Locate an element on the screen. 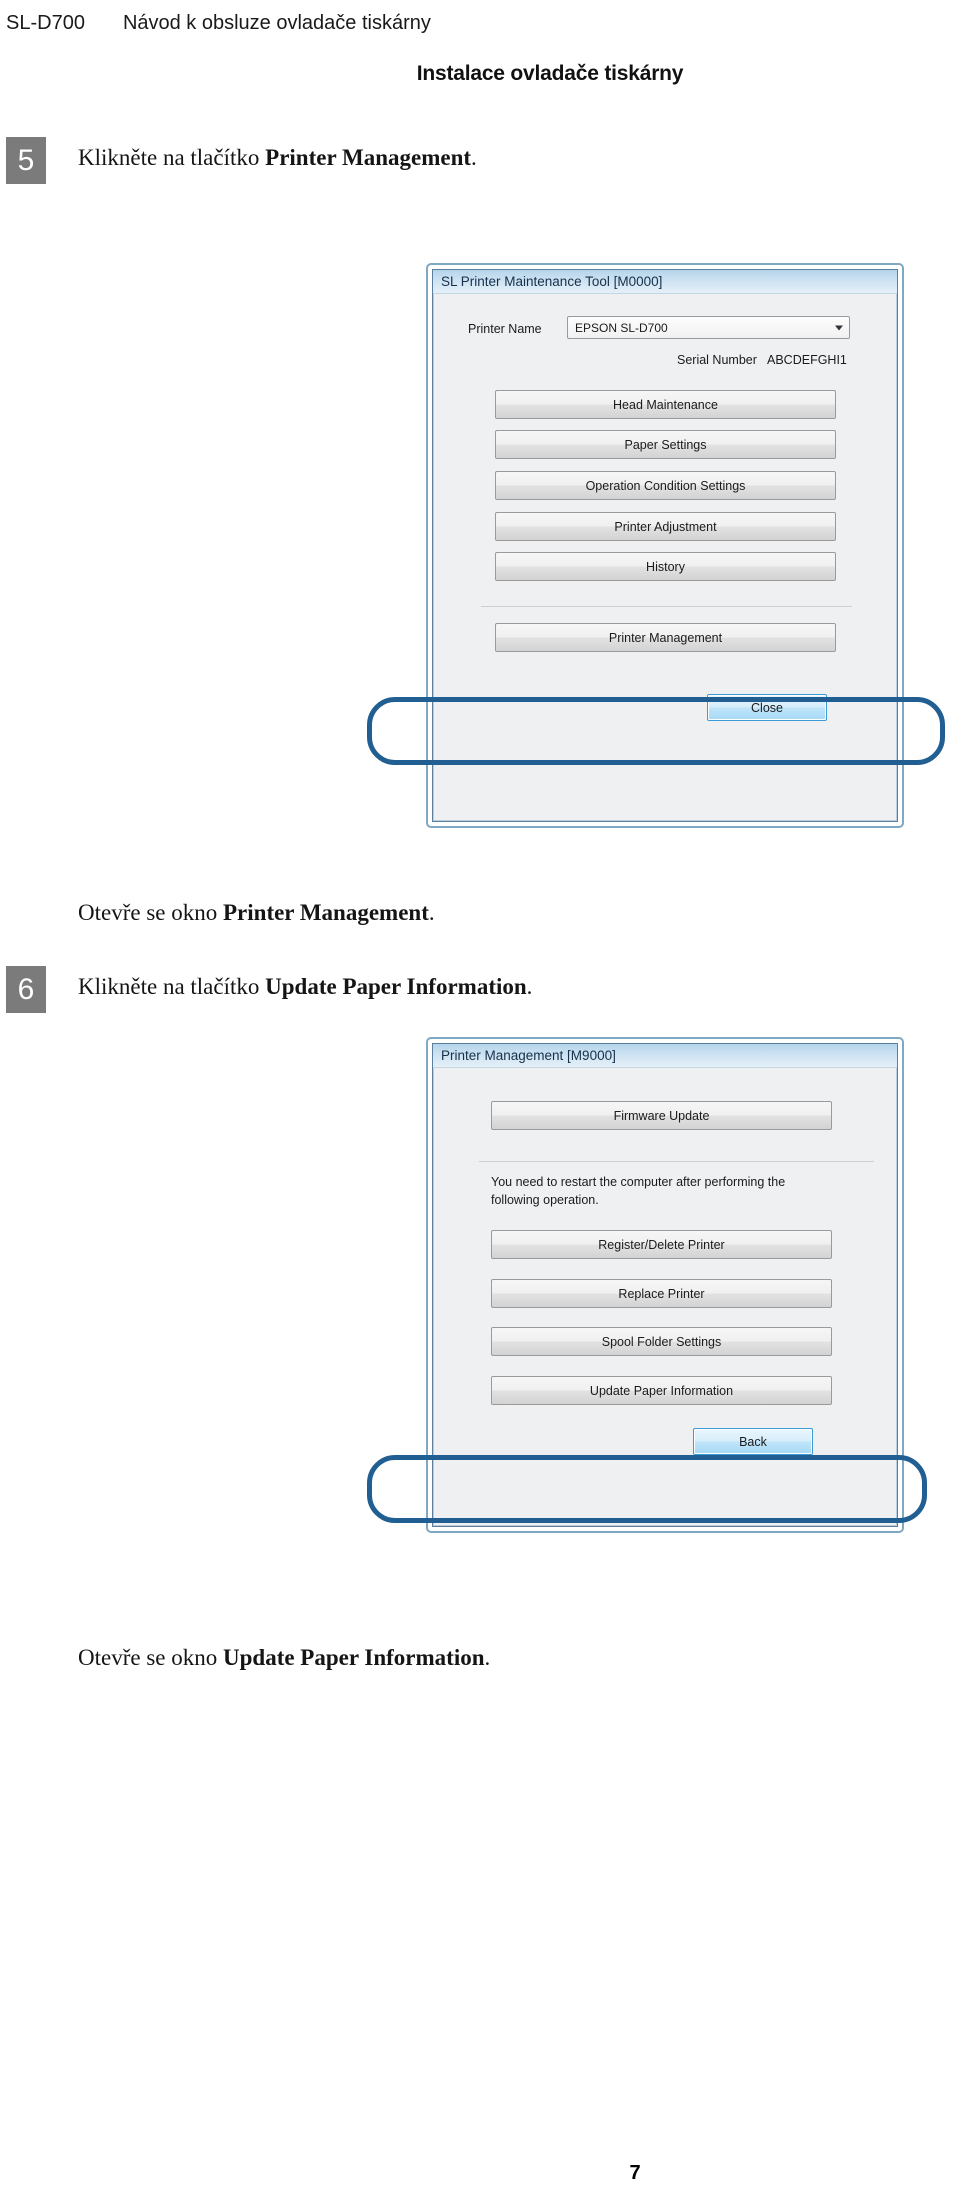 The height and width of the screenshot is (2202, 960). dialog1-titlebar: SL Printer Maintenance Tool [M0000] is located at coordinates (665, 282).